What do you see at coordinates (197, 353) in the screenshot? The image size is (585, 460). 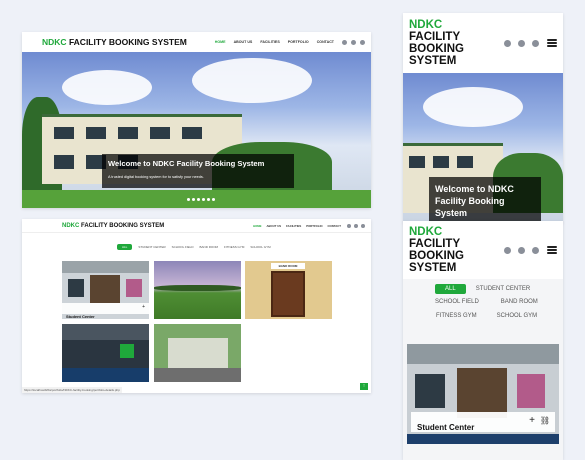 I see `portfolio-item-building` at bounding box center [197, 353].